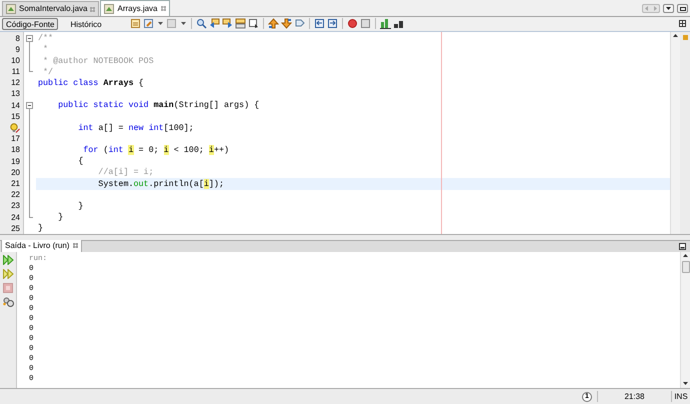 The width and height of the screenshot is (690, 404). I want to click on split-icon, so click(682, 24).